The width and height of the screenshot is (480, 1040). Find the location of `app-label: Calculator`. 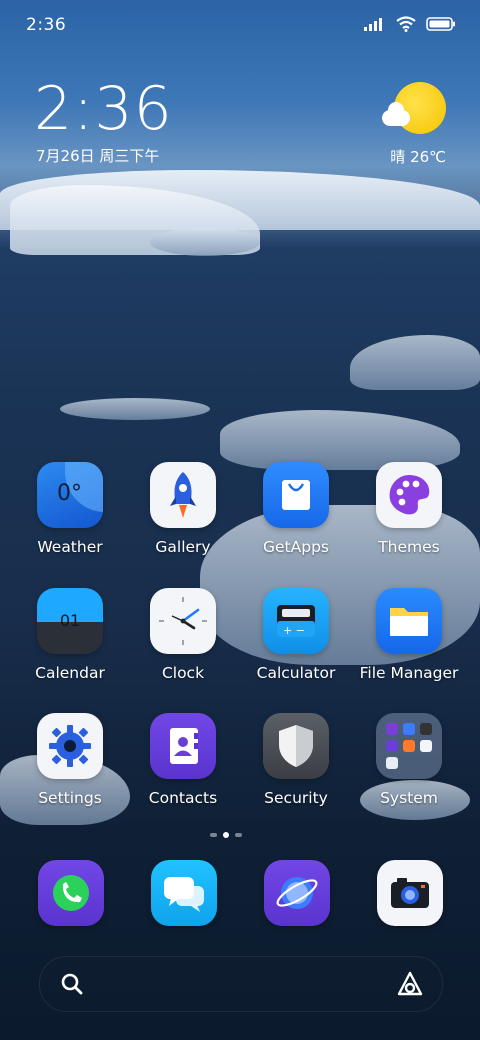

app-label: Calculator is located at coordinates (296, 673).